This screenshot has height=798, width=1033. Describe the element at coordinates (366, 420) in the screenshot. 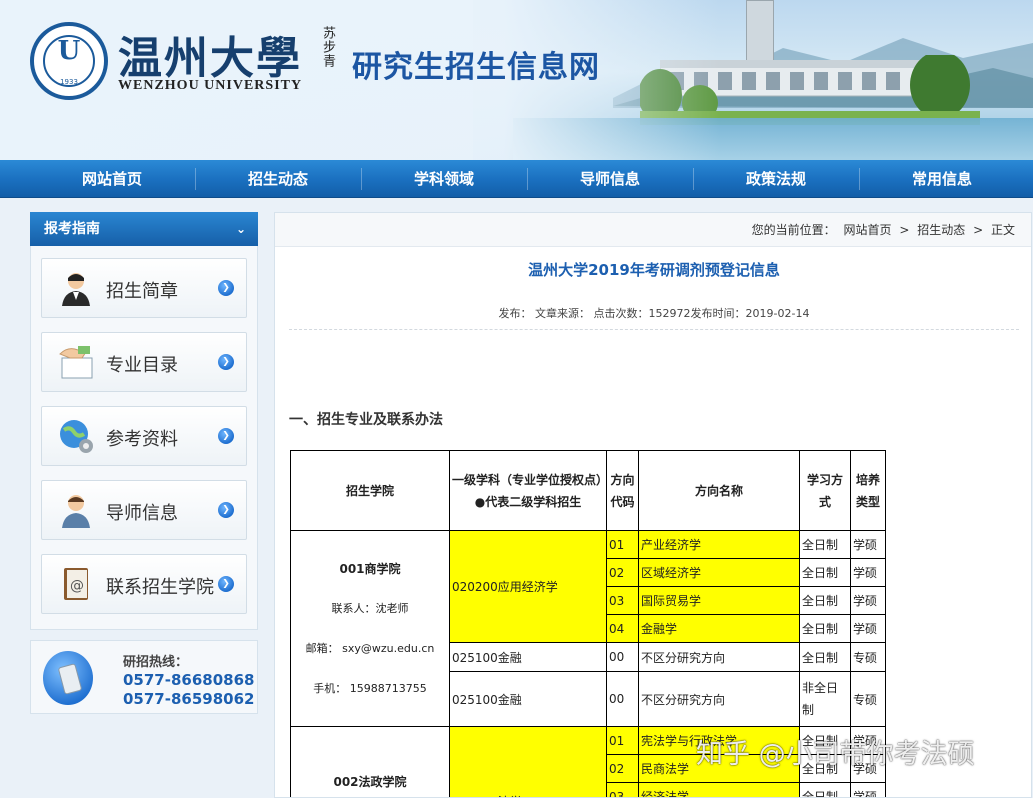

I see `section-heading: 一、招生专业及联系办法` at that location.